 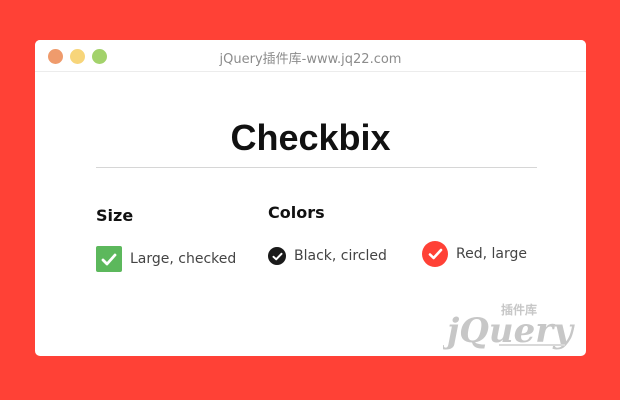 What do you see at coordinates (340, 256) in the screenshot?
I see `checkbox-label: Black, circled` at bounding box center [340, 256].